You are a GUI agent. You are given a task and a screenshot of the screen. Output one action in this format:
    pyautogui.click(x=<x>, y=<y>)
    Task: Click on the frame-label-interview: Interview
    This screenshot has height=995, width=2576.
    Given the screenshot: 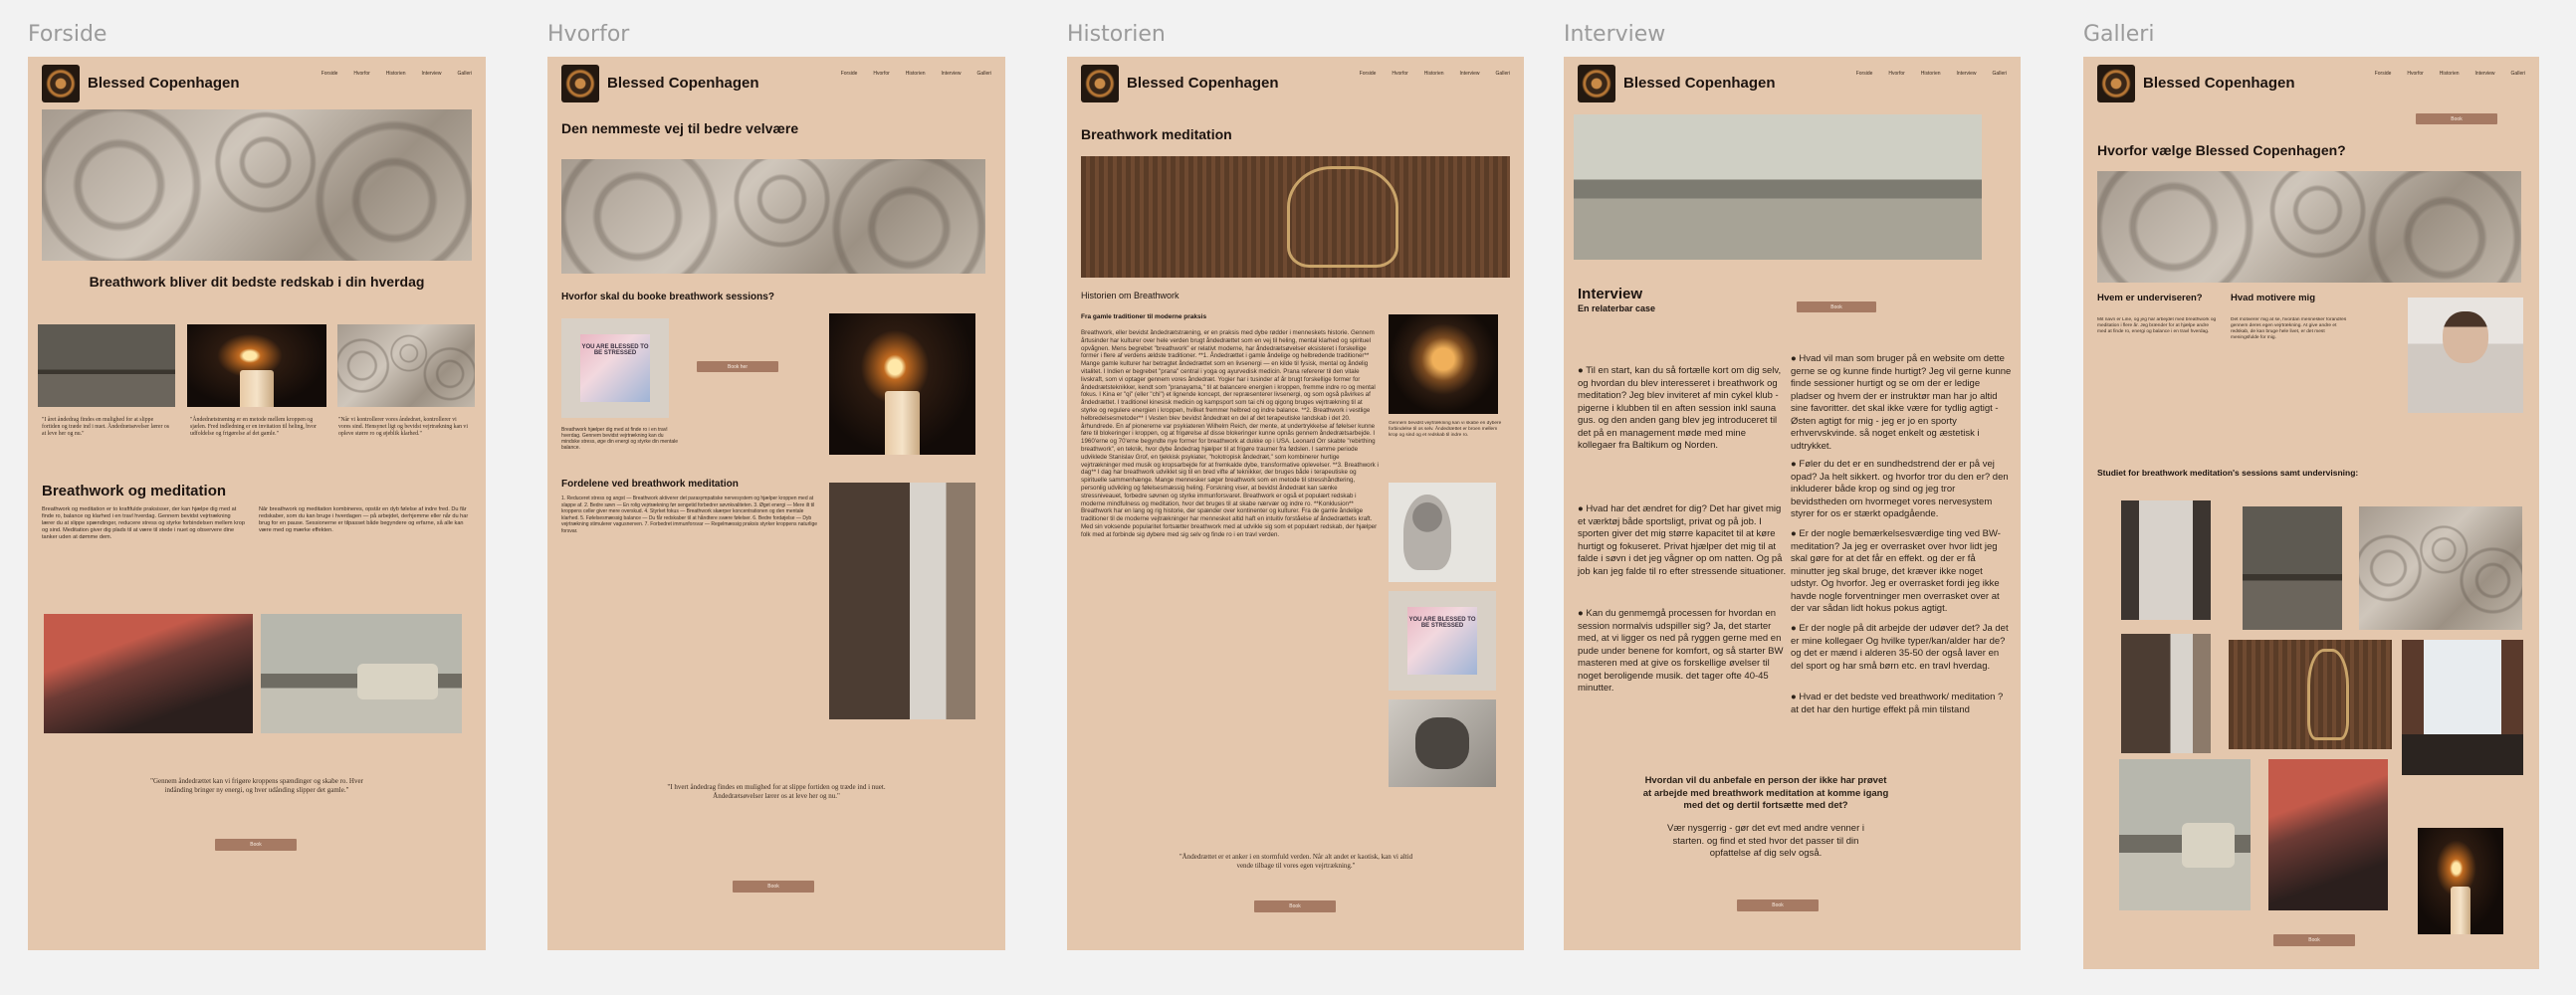 What is the action you would take?
    pyautogui.click(x=1615, y=34)
    